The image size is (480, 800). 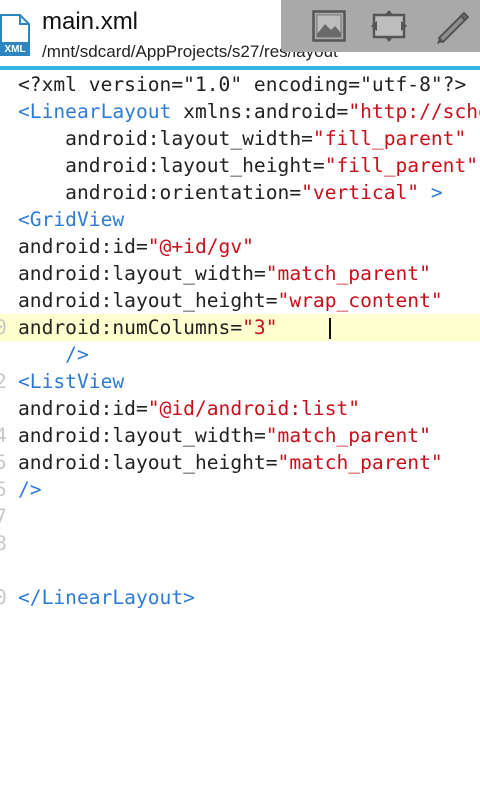 I want to click on code-line: />, so click(x=240, y=354).